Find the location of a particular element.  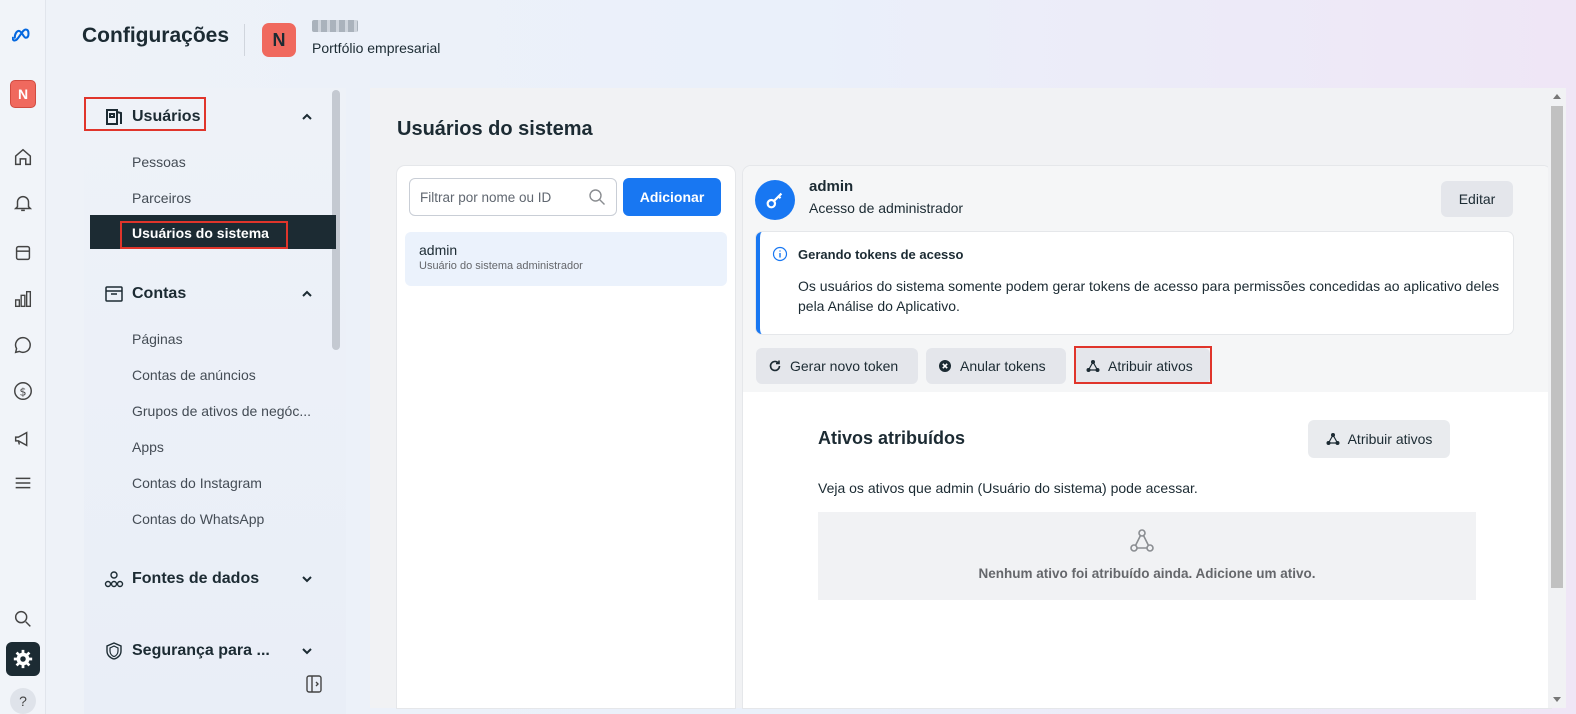

shield-icon is located at coordinates (114, 651).